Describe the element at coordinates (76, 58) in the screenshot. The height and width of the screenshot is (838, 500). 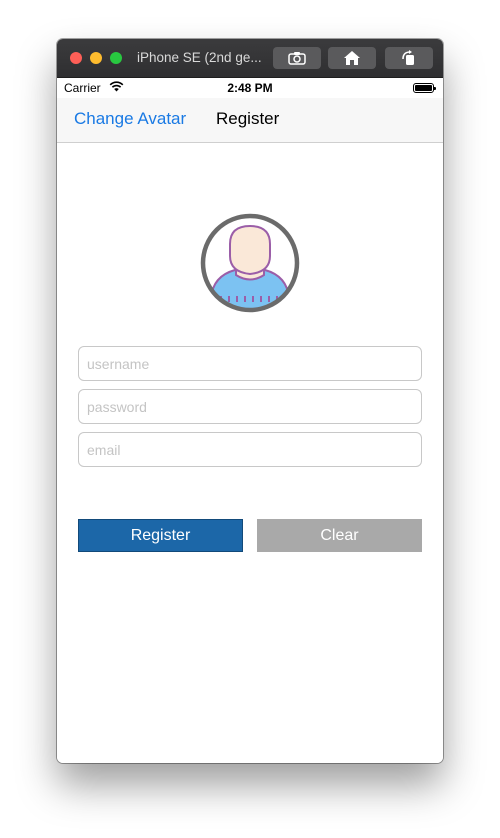
I see `close-window-button` at that location.